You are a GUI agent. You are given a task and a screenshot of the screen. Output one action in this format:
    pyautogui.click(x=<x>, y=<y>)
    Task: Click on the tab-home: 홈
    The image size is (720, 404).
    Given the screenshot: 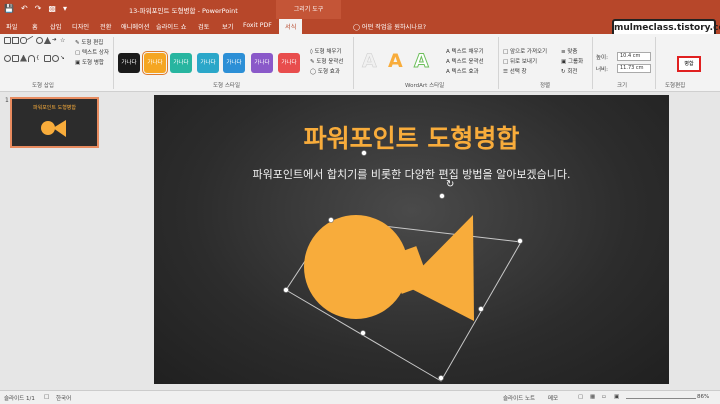 What is the action you would take?
    pyautogui.click(x=35, y=26)
    